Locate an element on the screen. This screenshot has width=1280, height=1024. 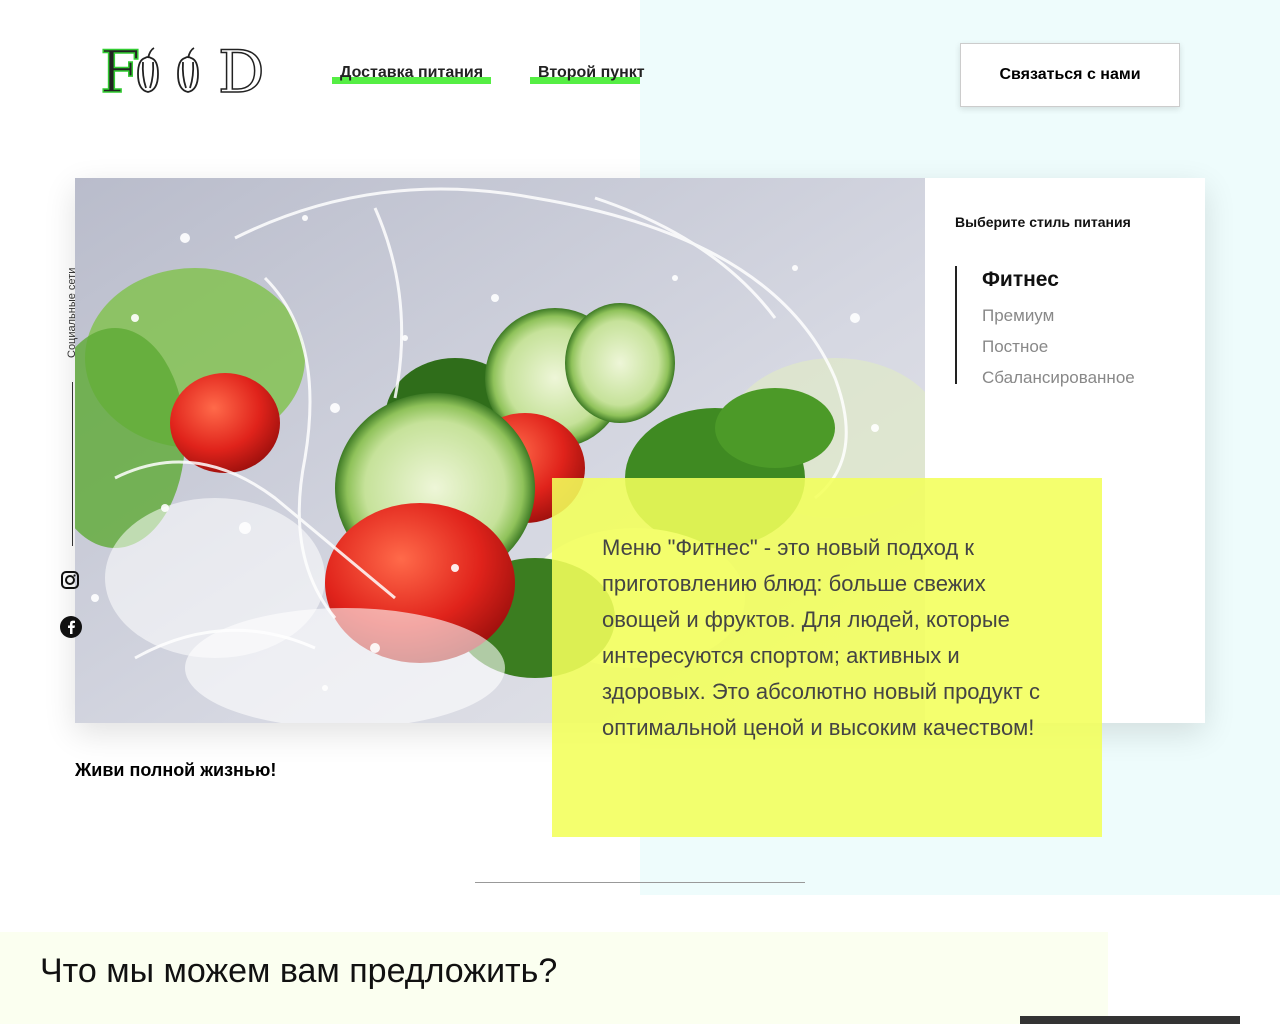
style-option-lenten: Постное is located at coordinates (1058, 346).